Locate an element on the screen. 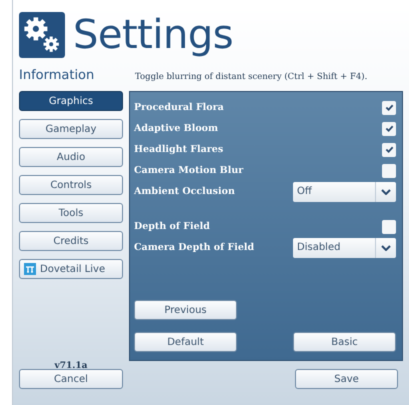 Image resolution: width=409 pixels, height=405 pixels. setting-label: Headlight Flares is located at coordinates (179, 149).